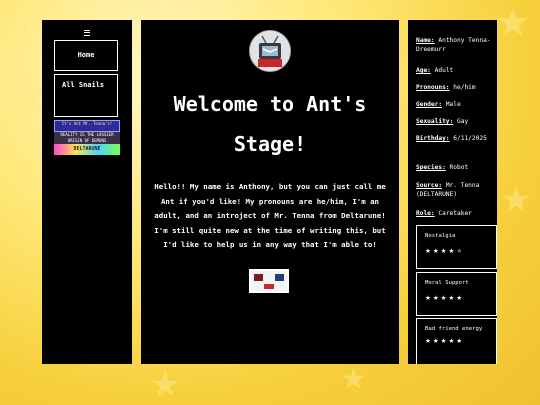 Image resolution: width=540 pixels, height=405 pixels. I want to click on profile-birthday: Birthday: 6/11/2025, so click(451, 138).